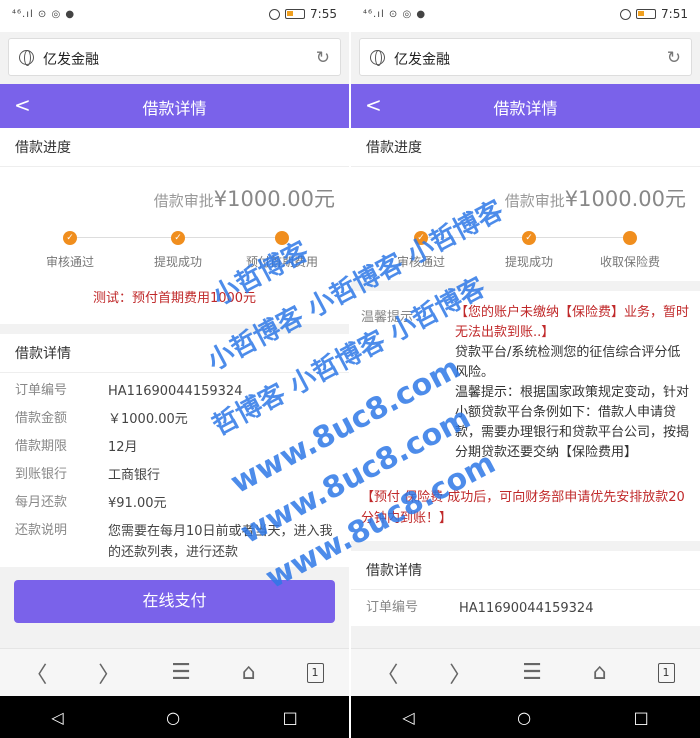  What do you see at coordinates (630, 250) in the screenshot?
I see `step: 收取保险费` at bounding box center [630, 250].